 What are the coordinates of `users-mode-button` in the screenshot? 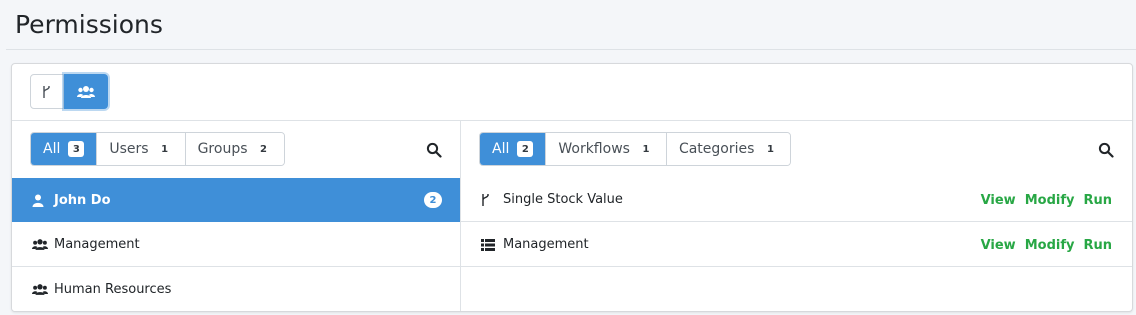 It's located at (86, 91).